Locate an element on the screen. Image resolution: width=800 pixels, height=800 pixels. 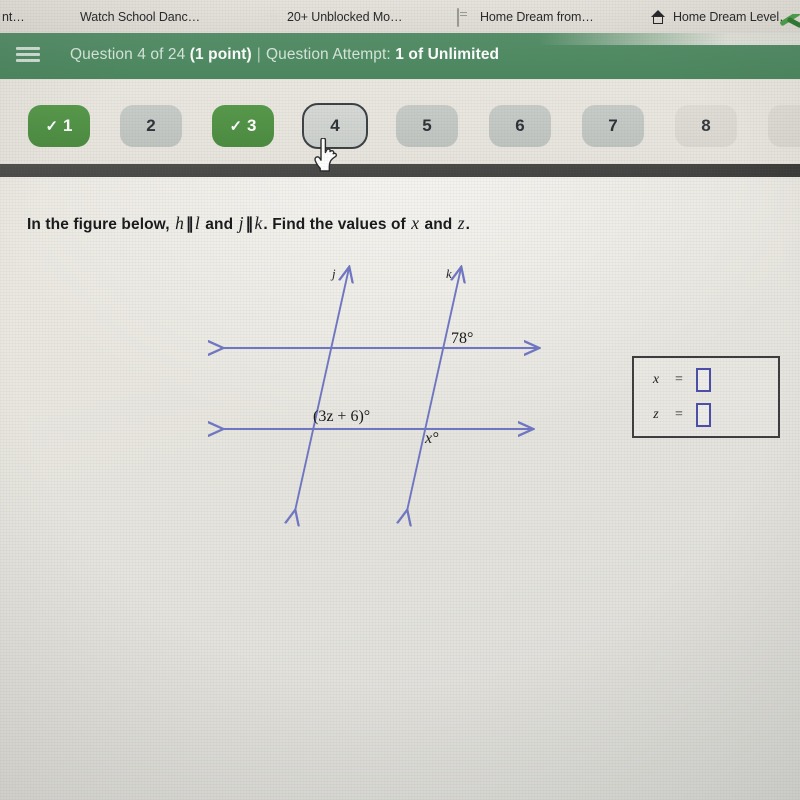
green-checkmark-icon is located at coordinates (789, 23).